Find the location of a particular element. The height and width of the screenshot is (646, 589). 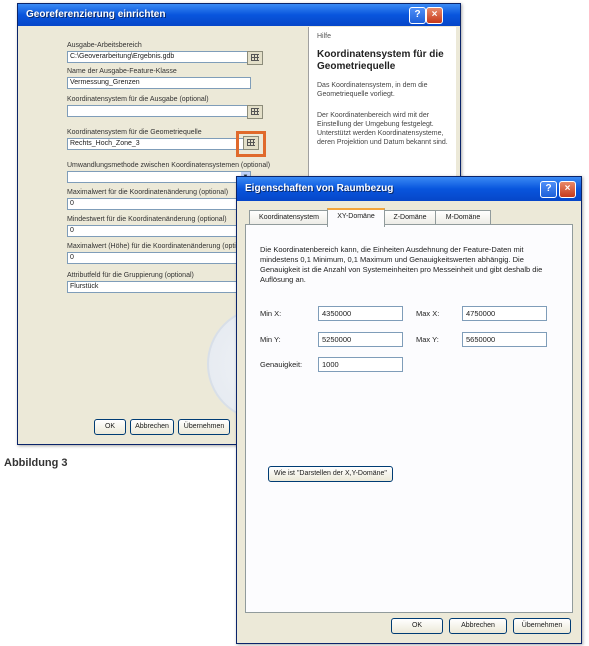

field-label-output-workspace: Ausgabe-Arbeitsbereich is located at coordinates (104, 45).